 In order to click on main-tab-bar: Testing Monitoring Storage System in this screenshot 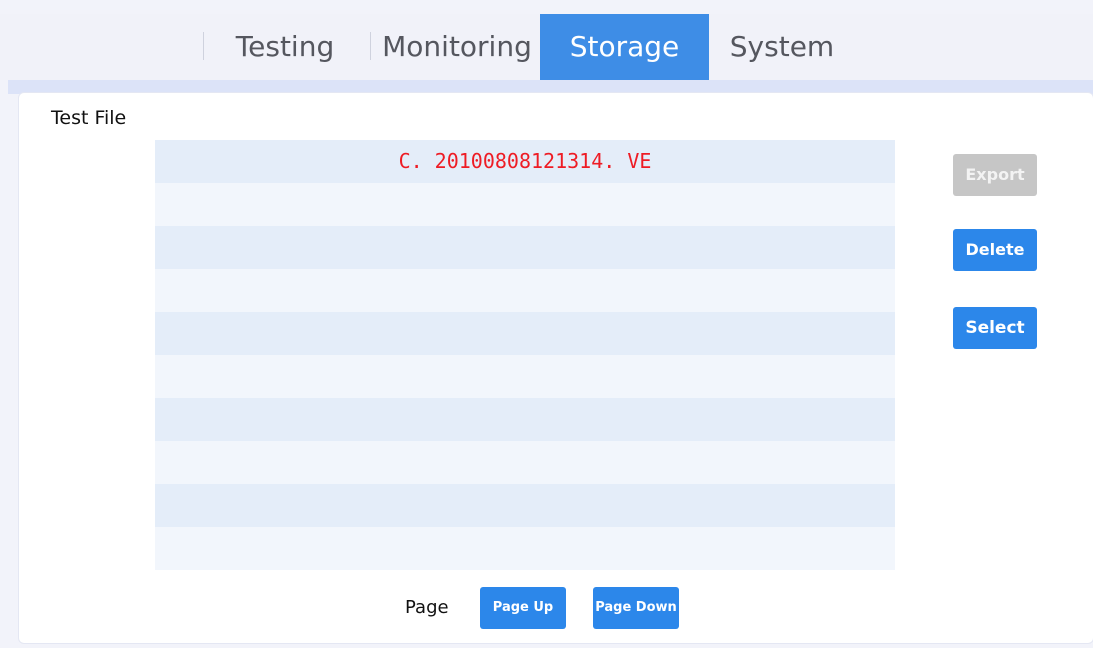, I will do `click(546, 47)`.